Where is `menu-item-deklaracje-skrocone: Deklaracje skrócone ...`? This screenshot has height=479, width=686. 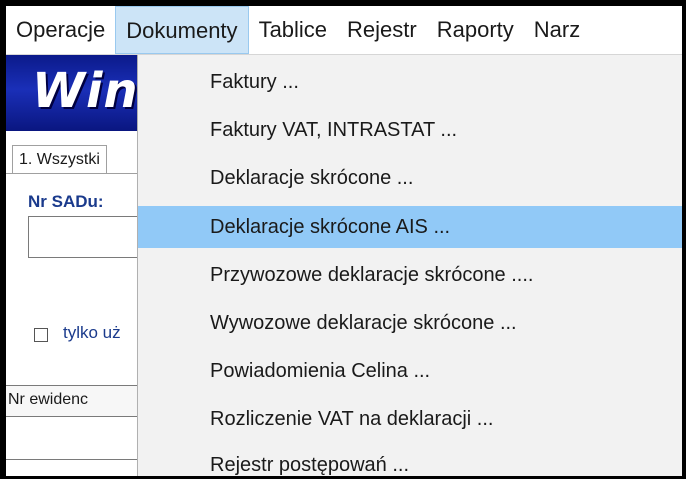 menu-item-deklaracje-skrocone: Deklaracje skrócone ... is located at coordinates (410, 178).